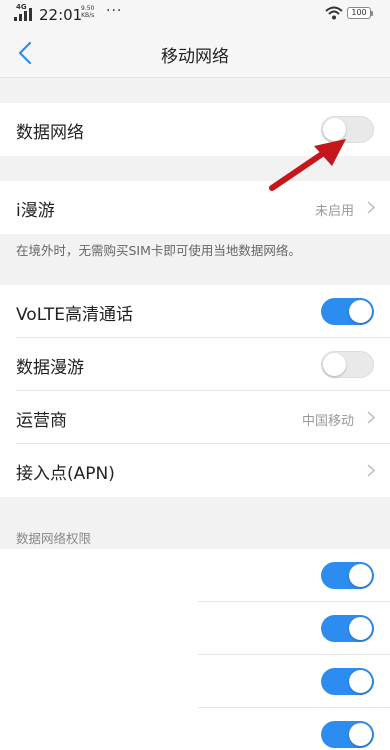 The width and height of the screenshot is (390, 750). What do you see at coordinates (35, 211) in the screenshot?
I see `iroaming-label: i漫游` at bounding box center [35, 211].